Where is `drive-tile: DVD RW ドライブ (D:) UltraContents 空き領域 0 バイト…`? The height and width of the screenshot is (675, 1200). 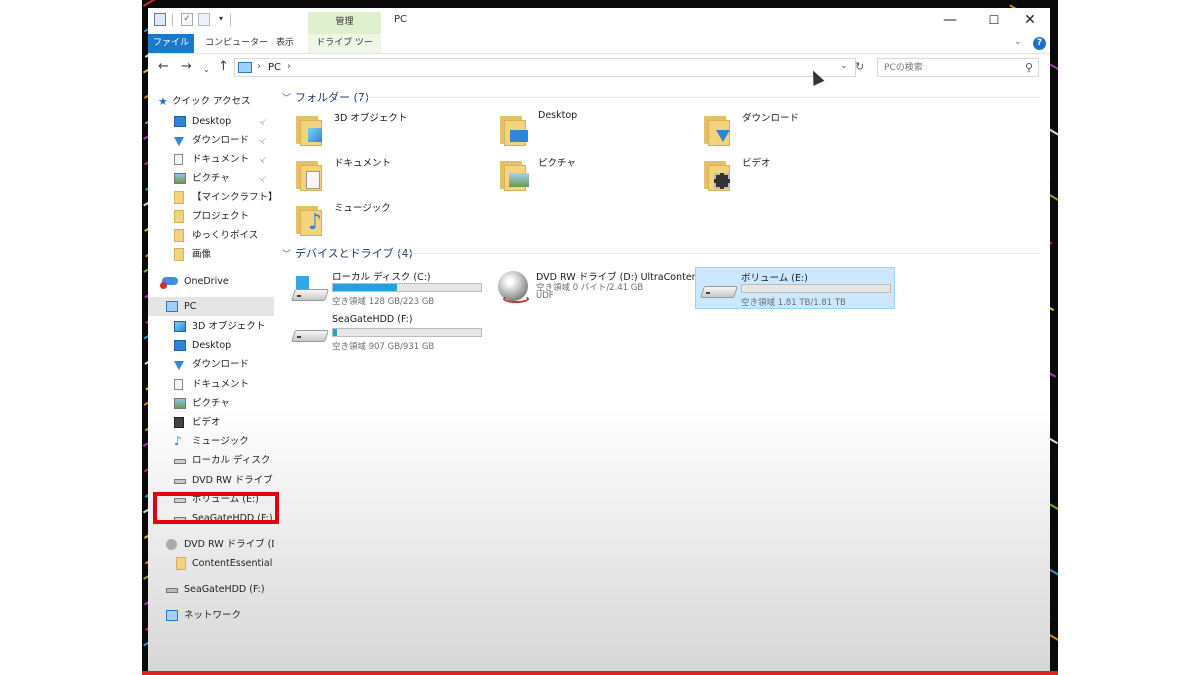
drive-tile: DVD RW ドライブ (D:) UltraContents 空き領域 0 バイト… is located at coordinates (598, 288).